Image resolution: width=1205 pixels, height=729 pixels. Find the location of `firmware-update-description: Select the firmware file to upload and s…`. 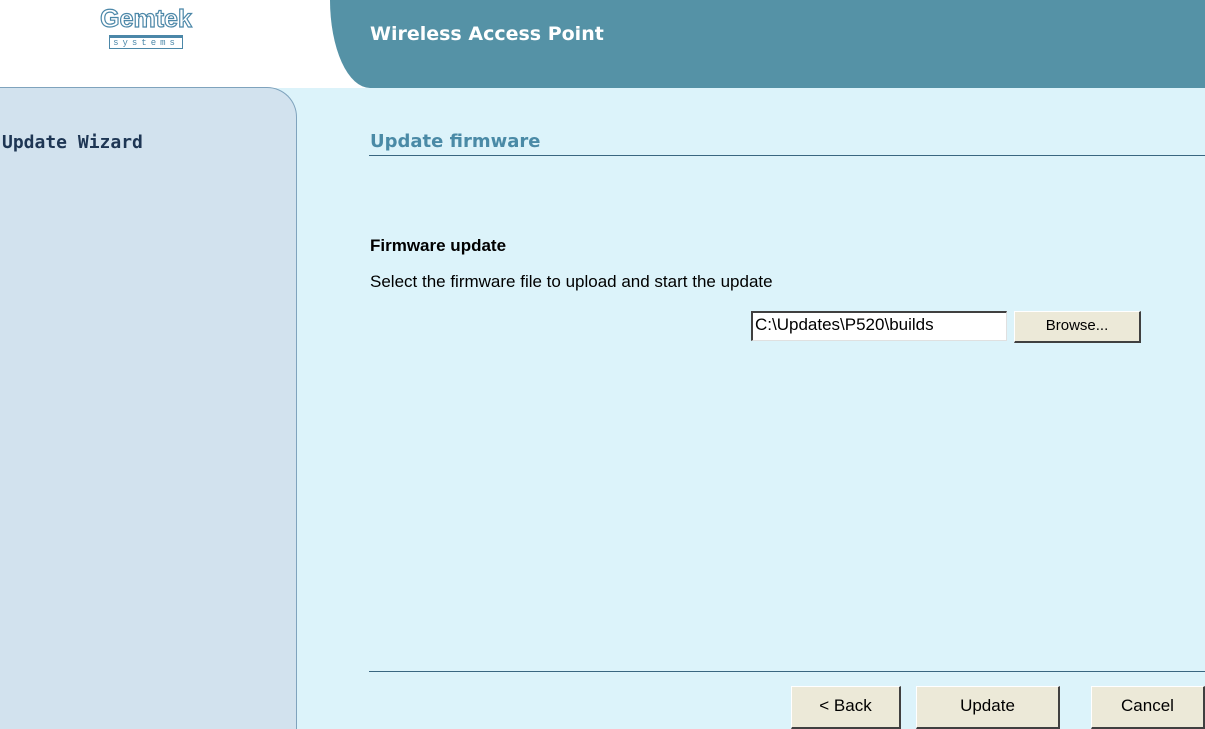

firmware-update-description: Select the firmware file to upload and s… is located at coordinates (571, 281).